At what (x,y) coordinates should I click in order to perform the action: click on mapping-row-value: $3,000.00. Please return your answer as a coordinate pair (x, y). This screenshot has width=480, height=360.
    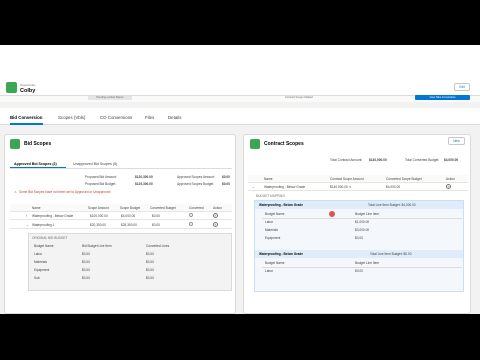
    Looking at the image, I should click on (362, 230).